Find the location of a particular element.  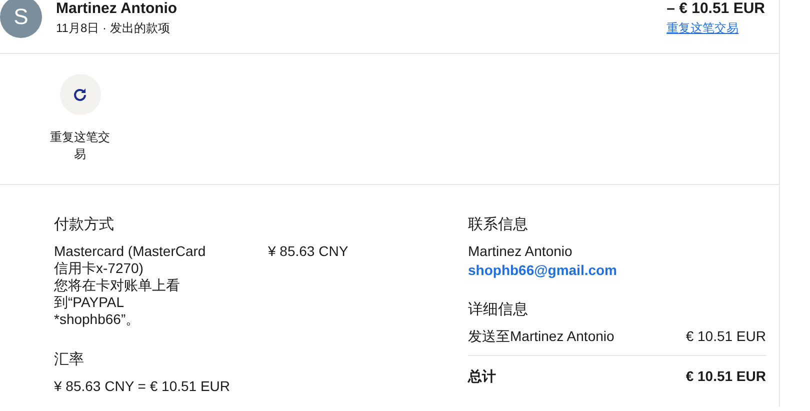

section-title: 详细信息 is located at coordinates (498, 309).